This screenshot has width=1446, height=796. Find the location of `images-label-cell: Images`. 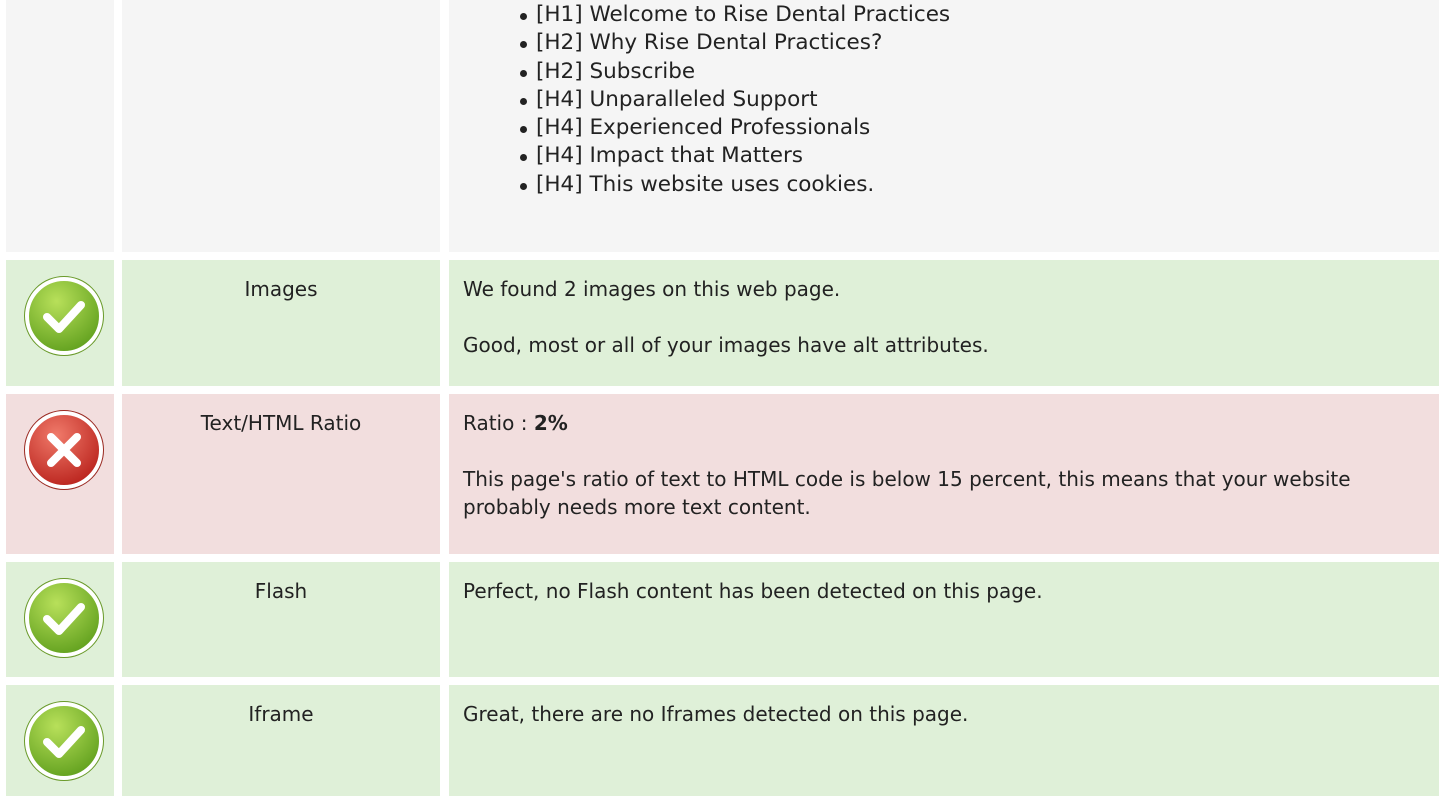

images-label-cell: Images is located at coordinates (281, 323).